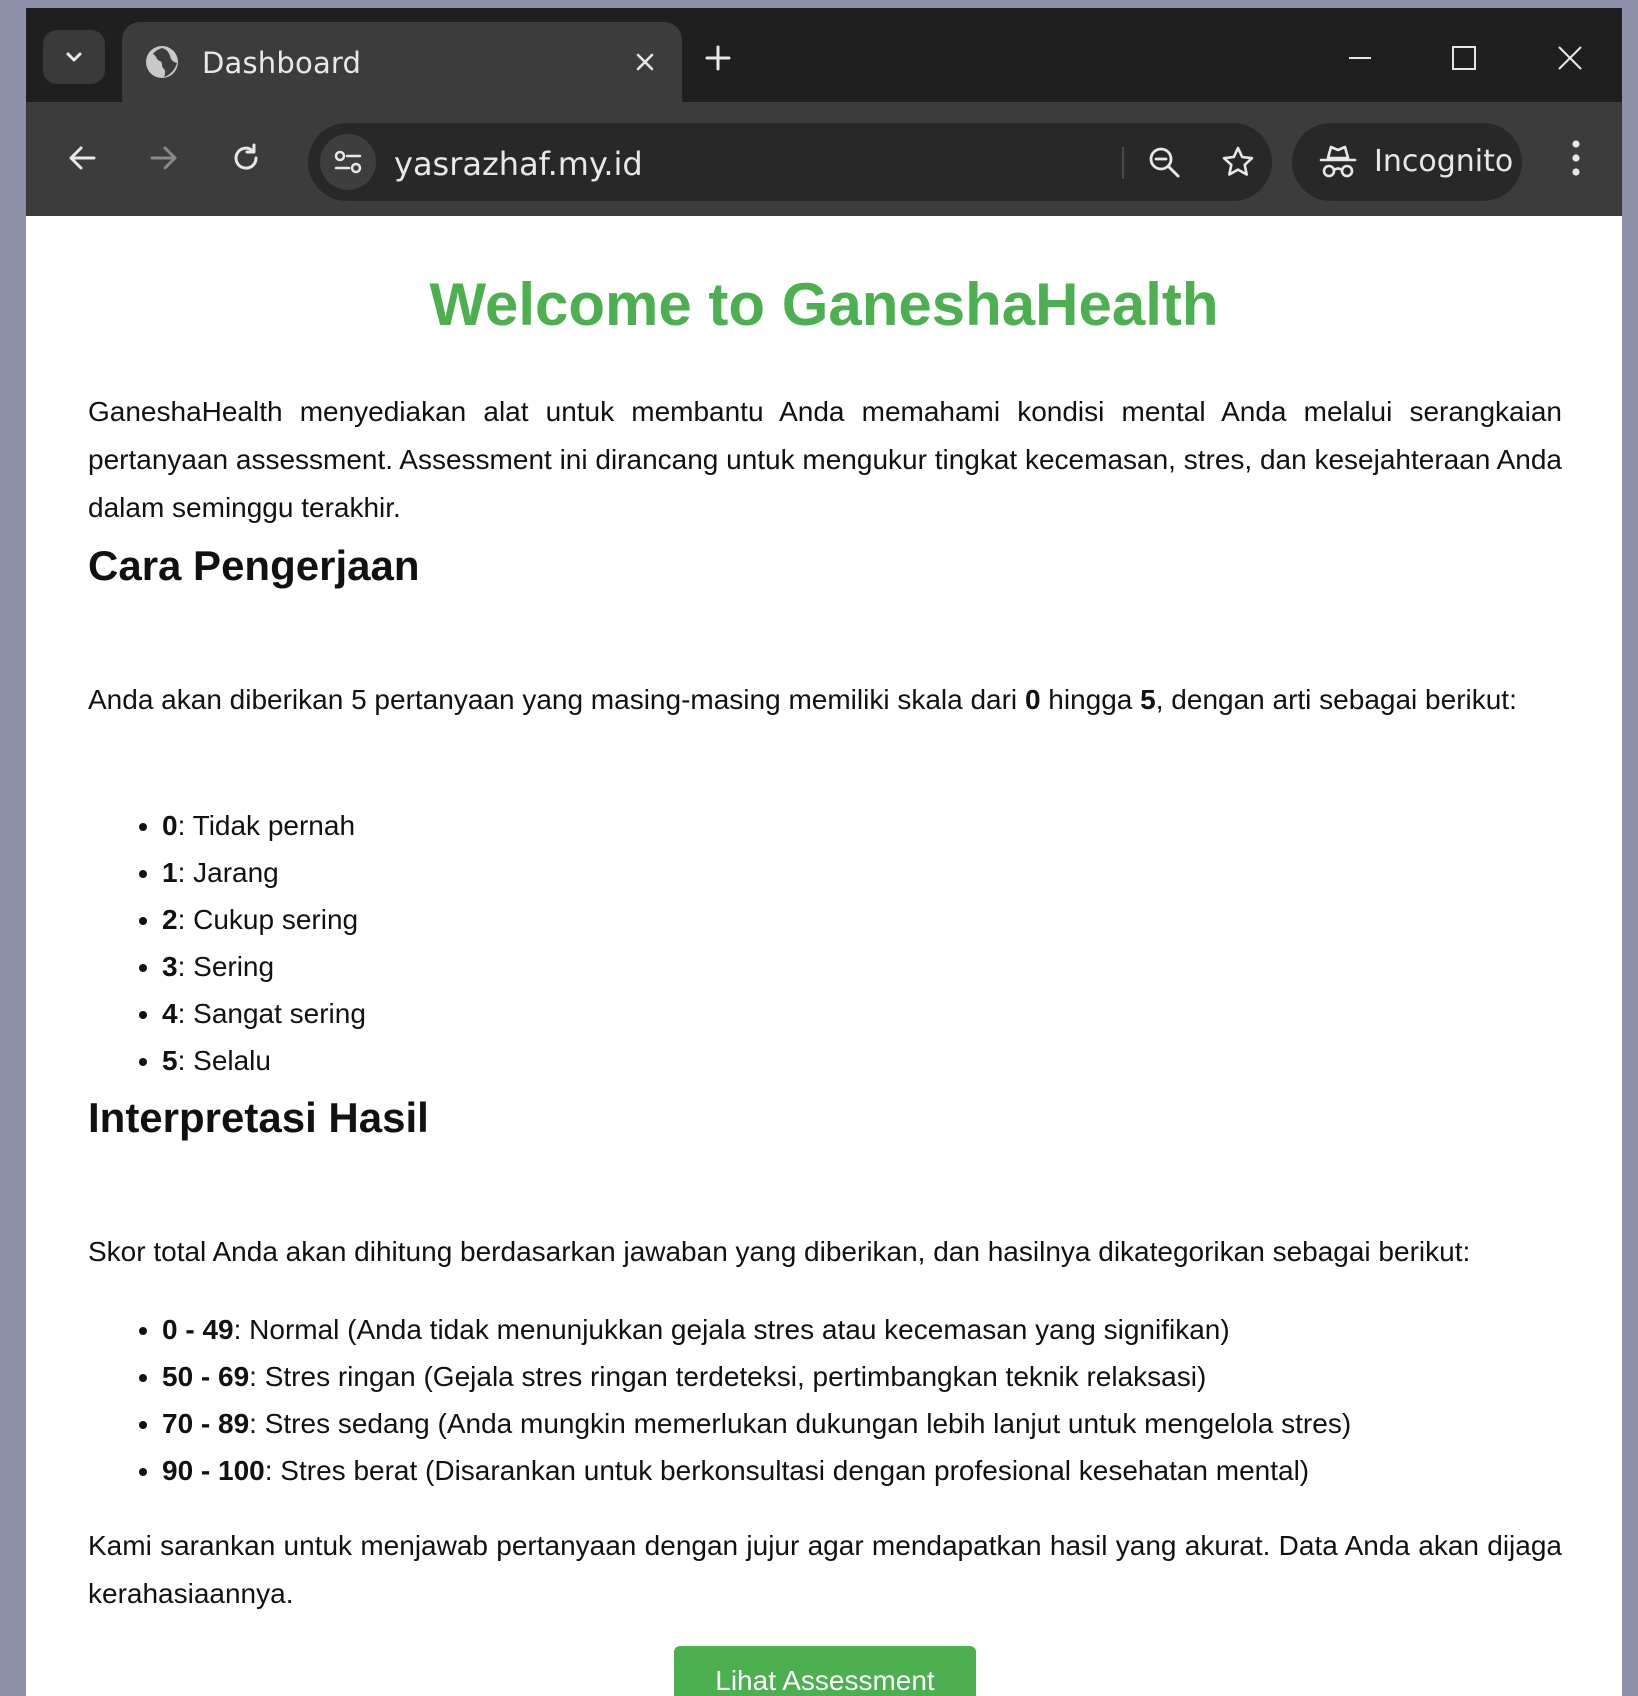 The image size is (1638, 1696). What do you see at coordinates (892, 872) in the screenshot?
I see `list-item: 1: Jarang` at bounding box center [892, 872].